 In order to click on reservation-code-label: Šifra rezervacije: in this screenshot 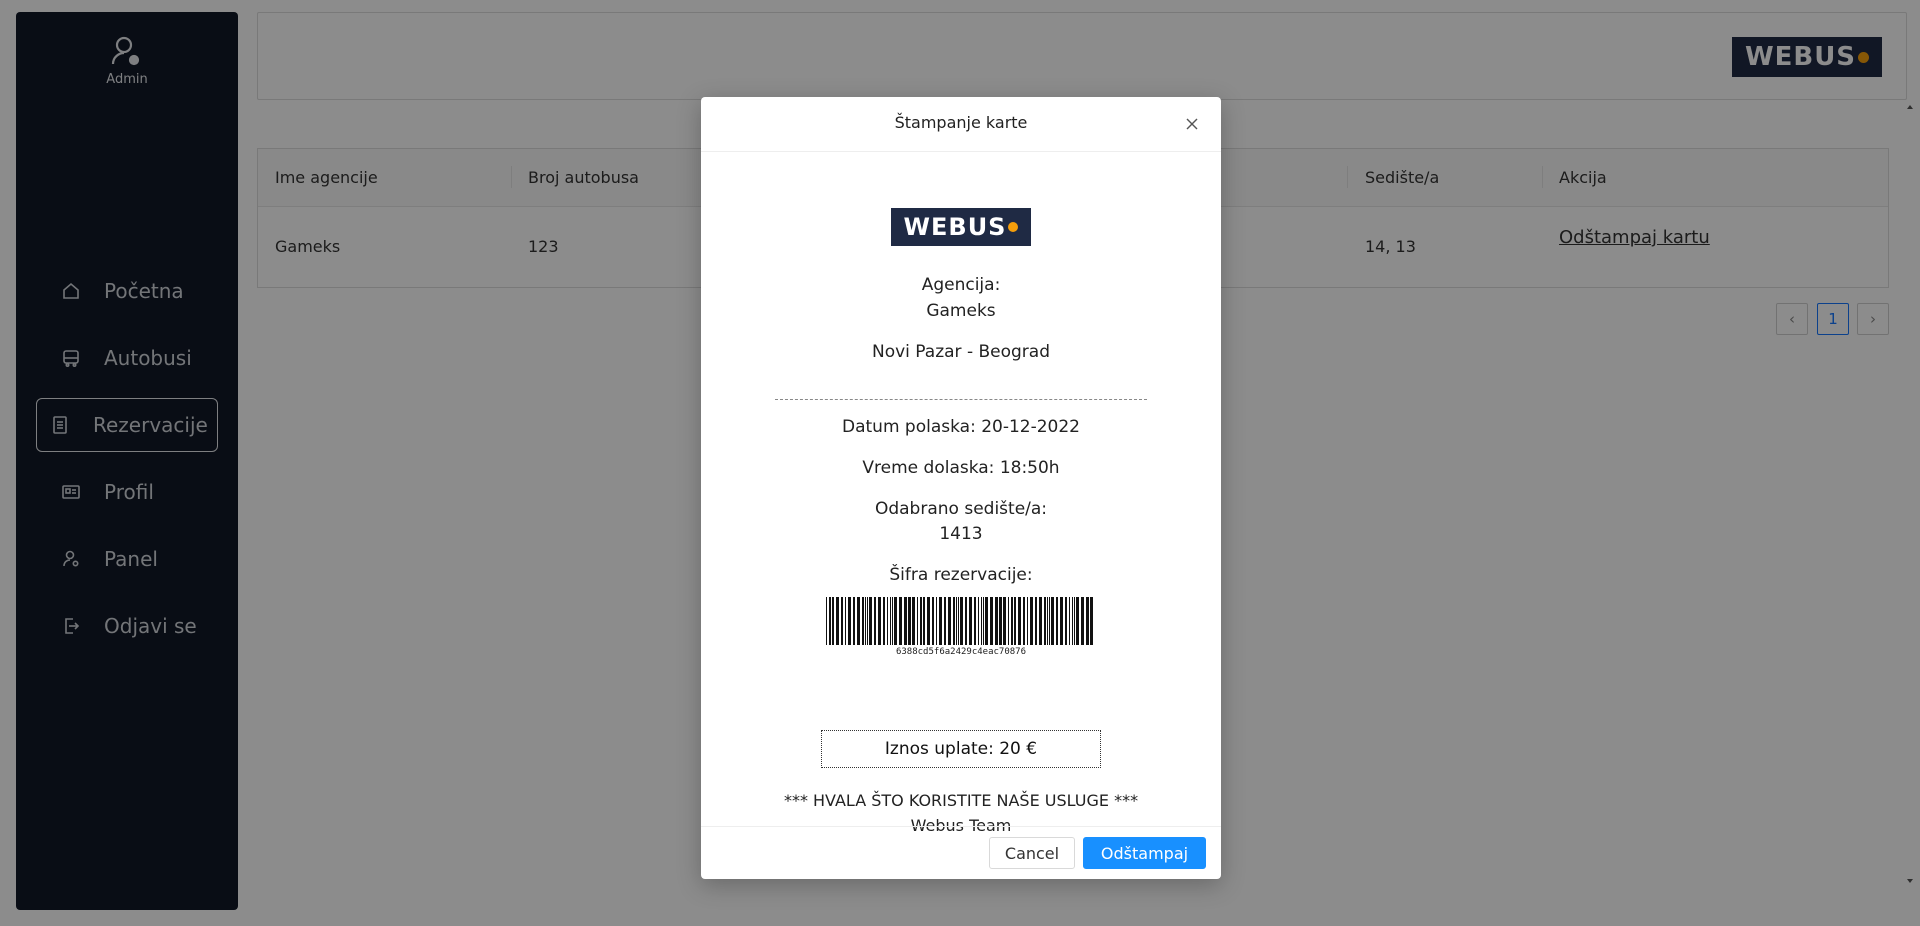, I will do `click(961, 575)`.